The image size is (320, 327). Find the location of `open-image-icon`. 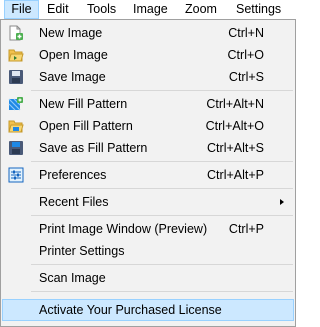

open-image-icon is located at coordinates (16, 55).